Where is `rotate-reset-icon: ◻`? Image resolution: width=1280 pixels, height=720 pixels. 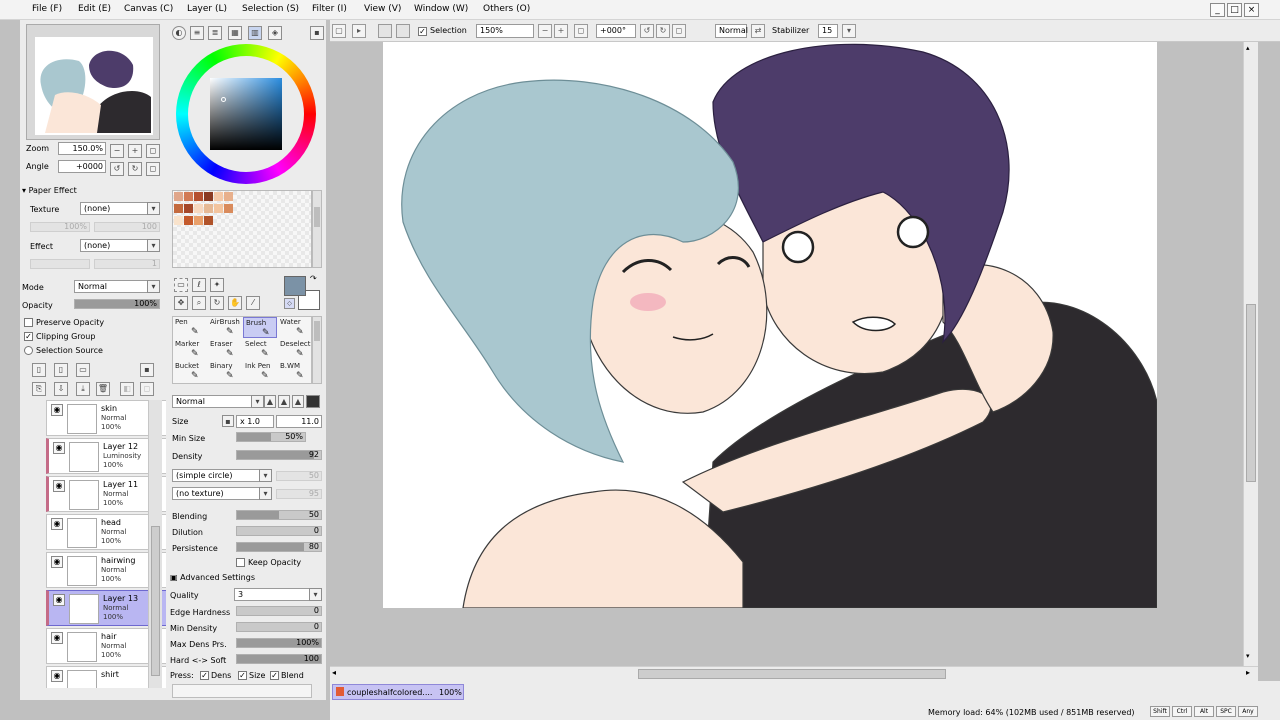
rotate-reset-icon: ◻ is located at coordinates (679, 31).